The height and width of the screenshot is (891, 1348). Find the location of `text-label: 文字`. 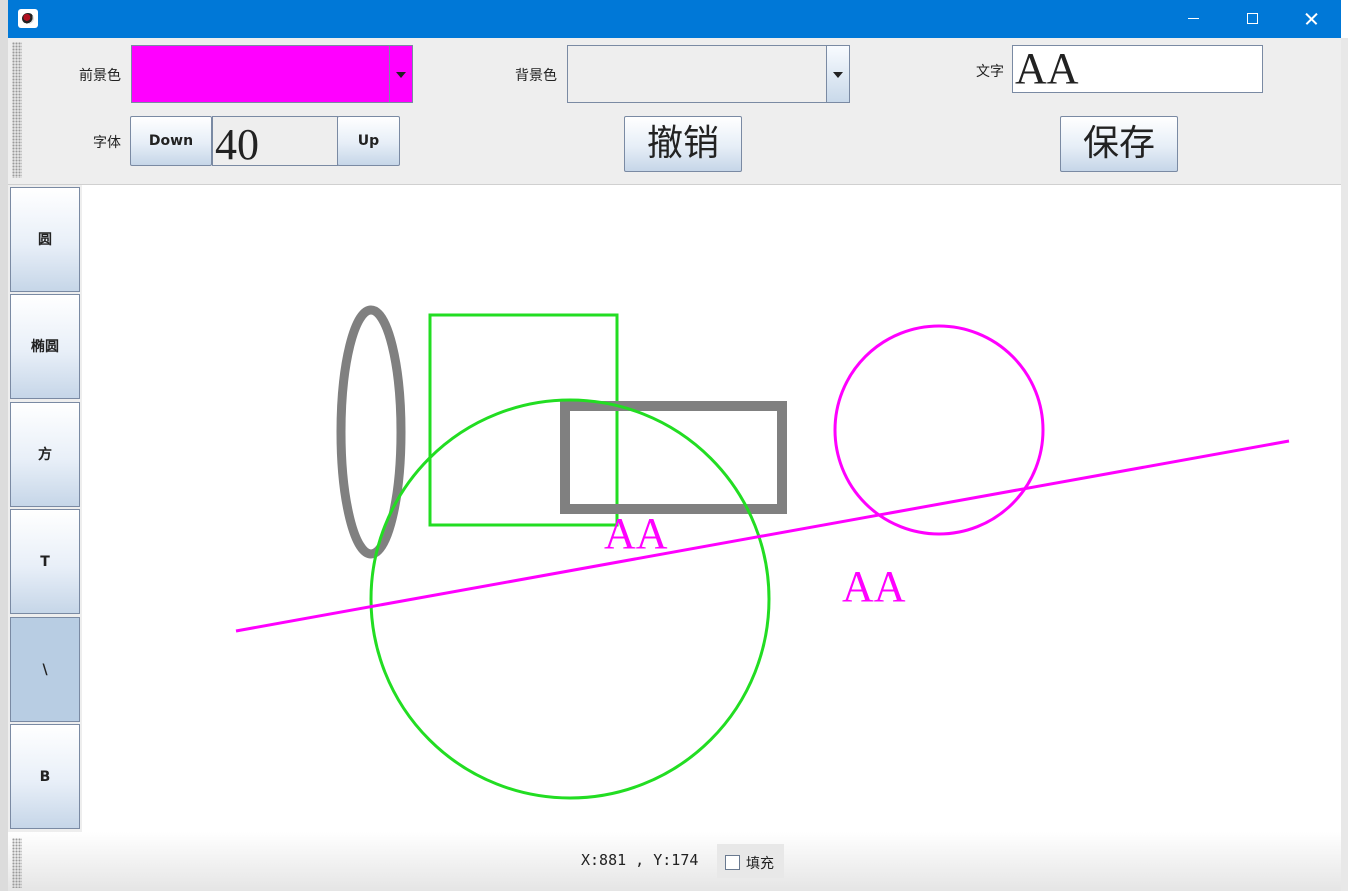

text-label: 文字 is located at coordinates (990, 72).